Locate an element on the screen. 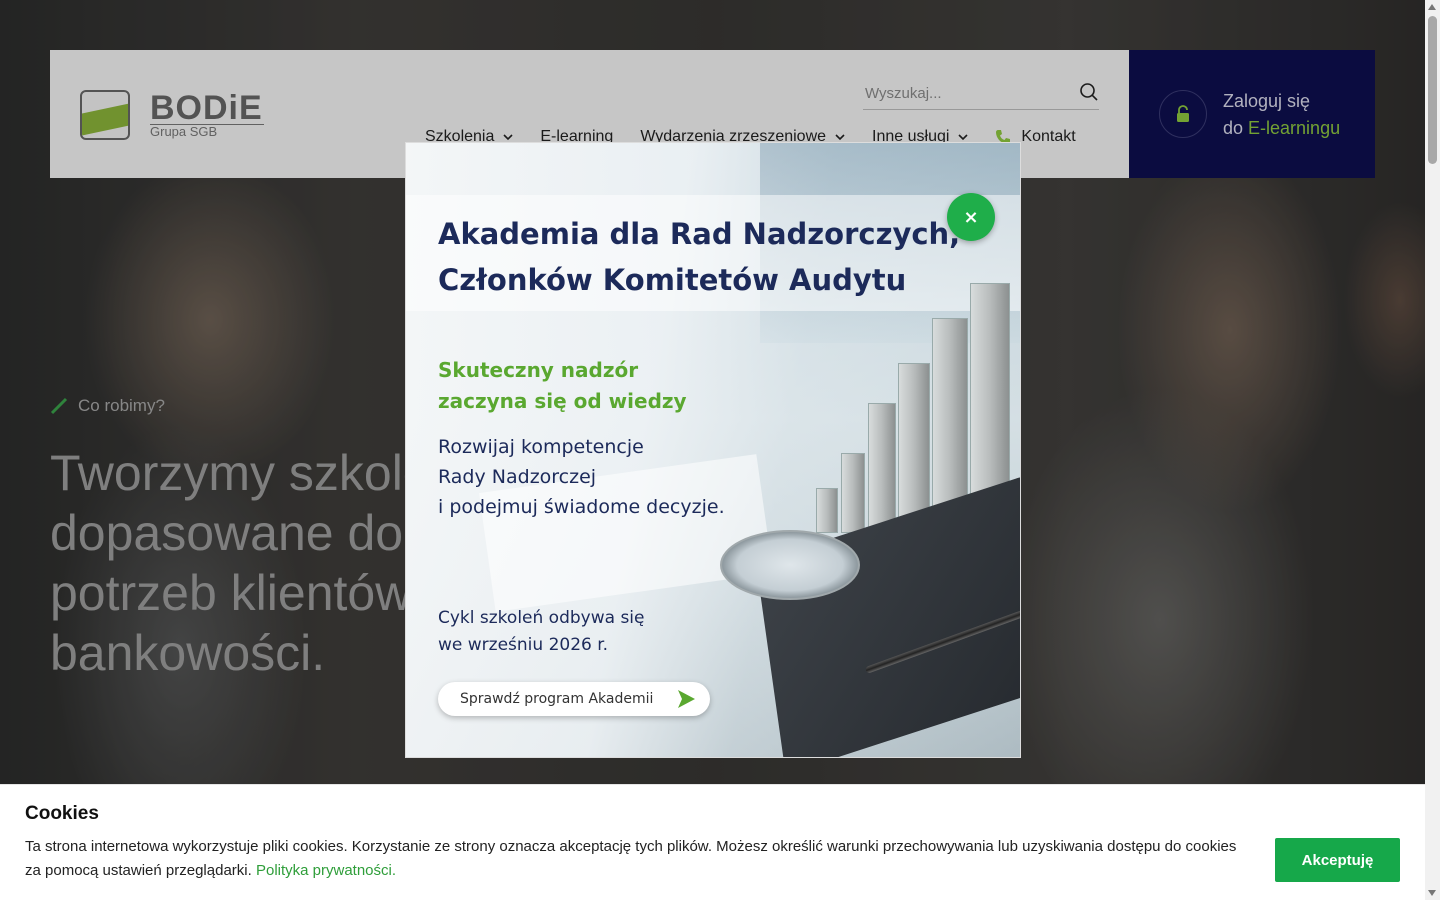 This screenshot has width=1440, height=900. modal-date-line: we wrześniu 2026 r. is located at coordinates (523, 645).